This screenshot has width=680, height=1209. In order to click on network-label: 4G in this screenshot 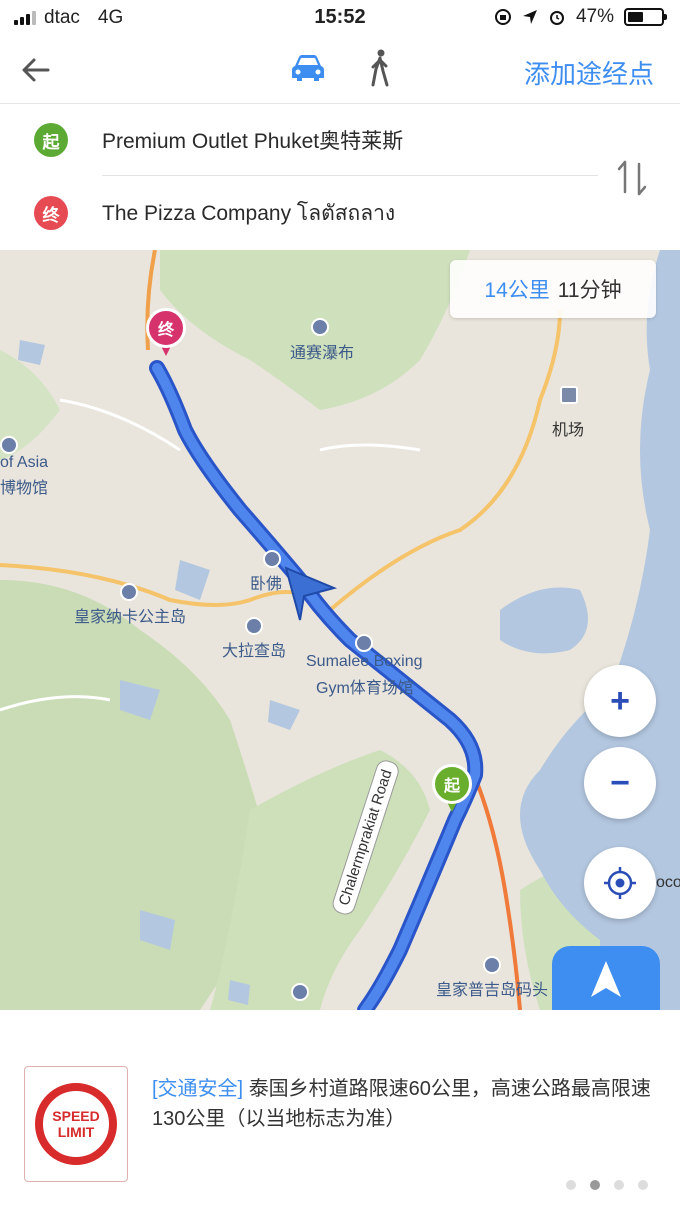, I will do `click(110, 17)`.